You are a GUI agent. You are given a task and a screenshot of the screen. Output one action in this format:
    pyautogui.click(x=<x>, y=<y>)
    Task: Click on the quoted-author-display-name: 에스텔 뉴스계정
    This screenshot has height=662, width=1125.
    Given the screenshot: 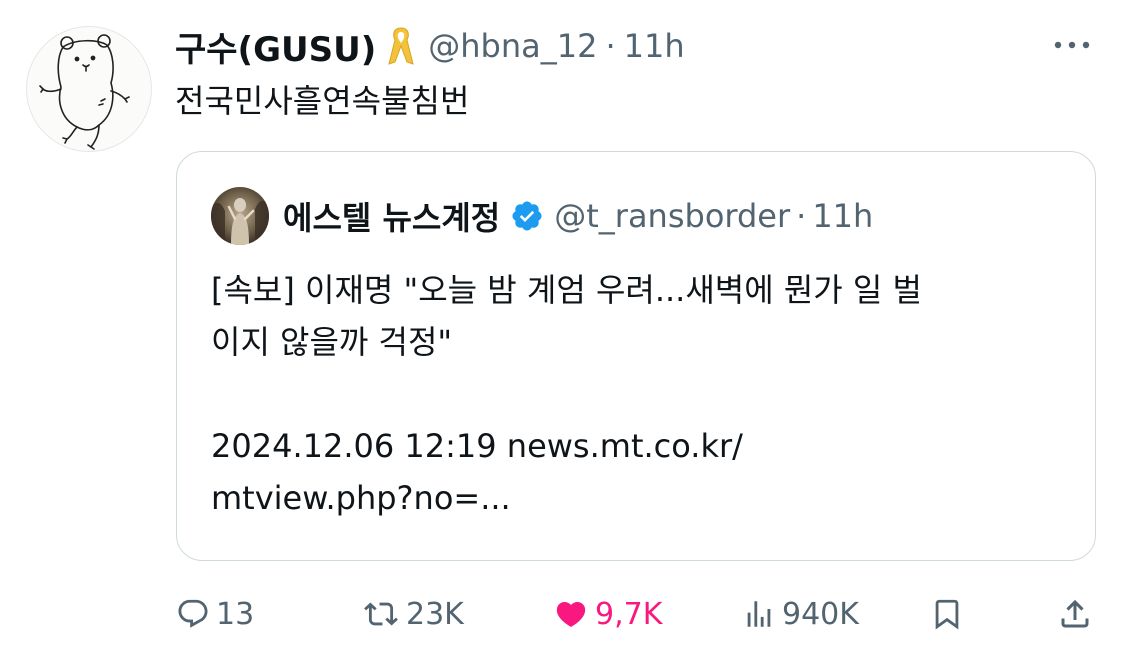 What is the action you would take?
    pyautogui.click(x=391, y=216)
    